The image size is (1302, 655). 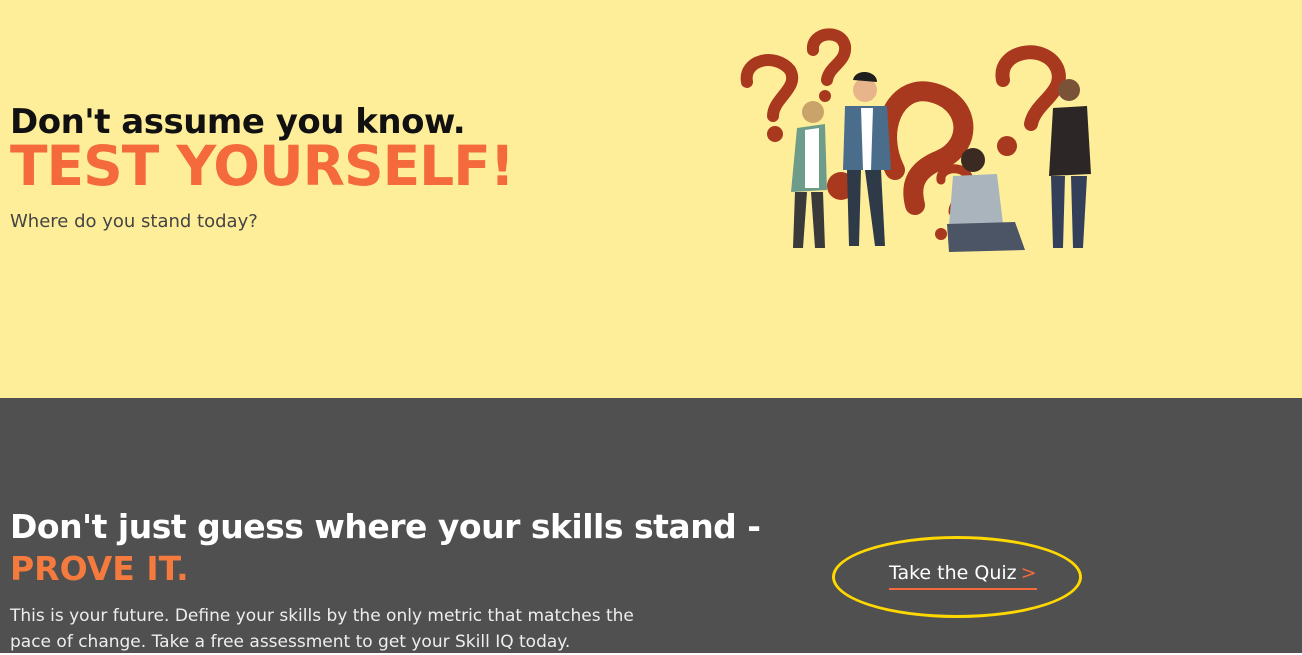 I want to click on hero-headline-accent: TEST YOURSELF!, so click(x=262, y=166).